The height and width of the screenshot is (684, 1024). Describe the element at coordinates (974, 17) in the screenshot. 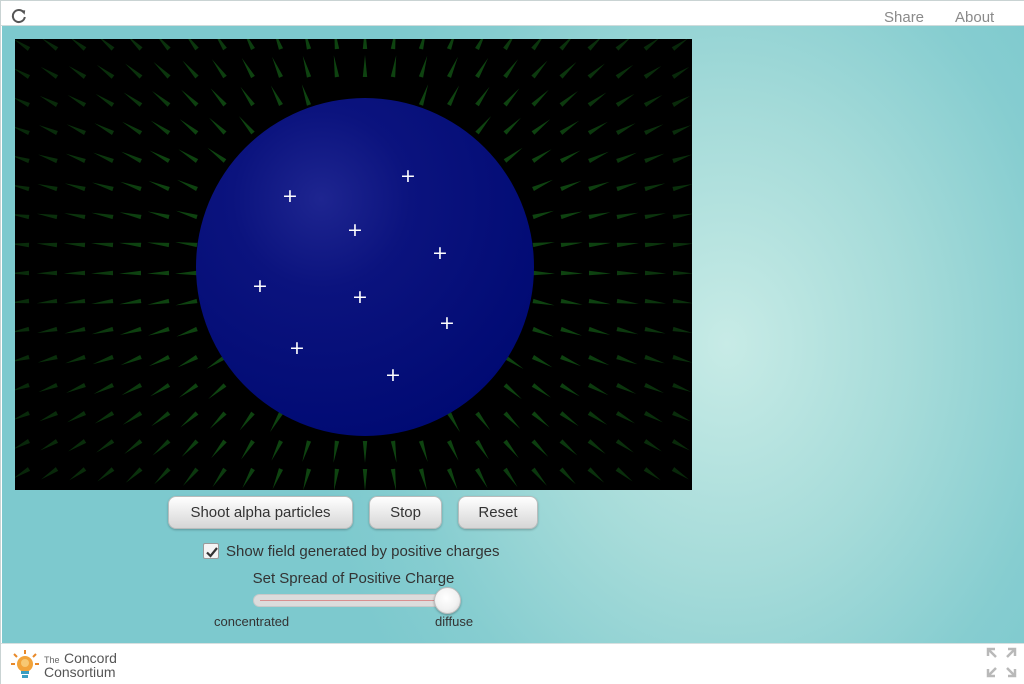

I see `about-link: About` at that location.